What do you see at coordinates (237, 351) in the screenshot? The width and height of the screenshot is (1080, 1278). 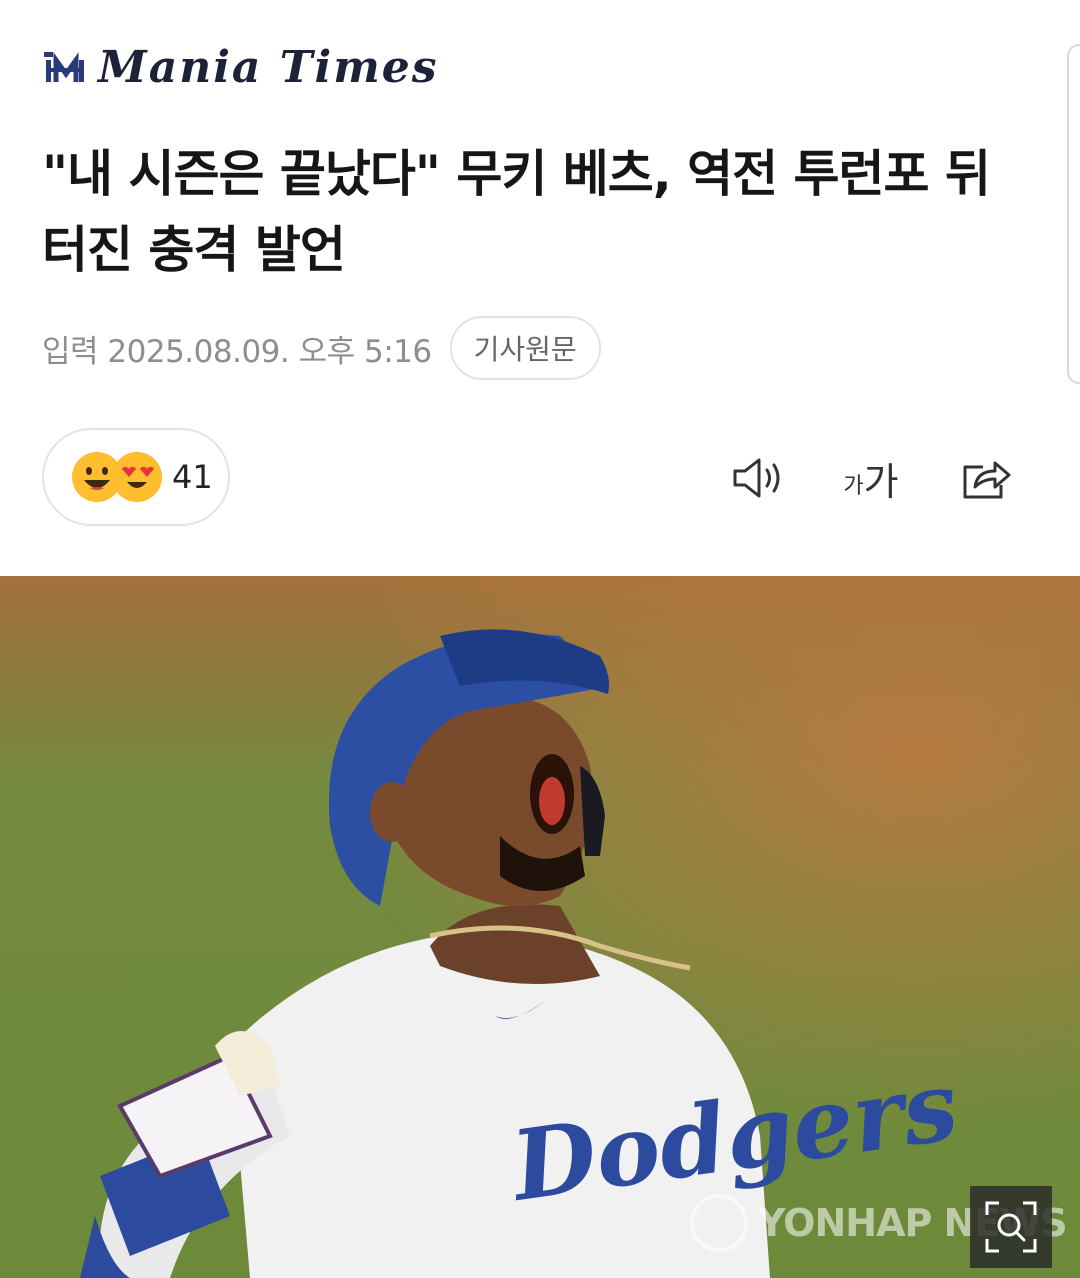 I see `published-date: 입력 2025.08.09. 오후 5:16` at bounding box center [237, 351].